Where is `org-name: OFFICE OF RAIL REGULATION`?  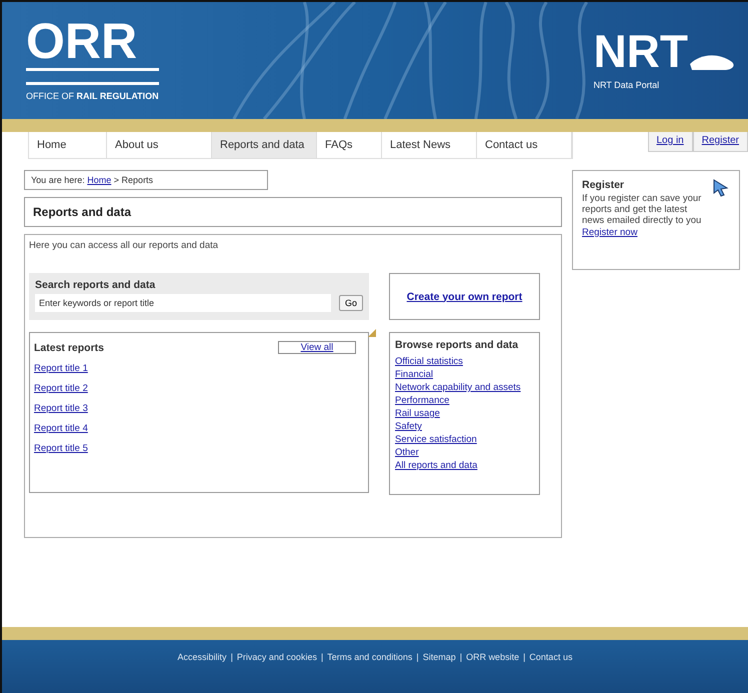 org-name: OFFICE OF RAIL REGULATION is located at coordinates (92, 96).